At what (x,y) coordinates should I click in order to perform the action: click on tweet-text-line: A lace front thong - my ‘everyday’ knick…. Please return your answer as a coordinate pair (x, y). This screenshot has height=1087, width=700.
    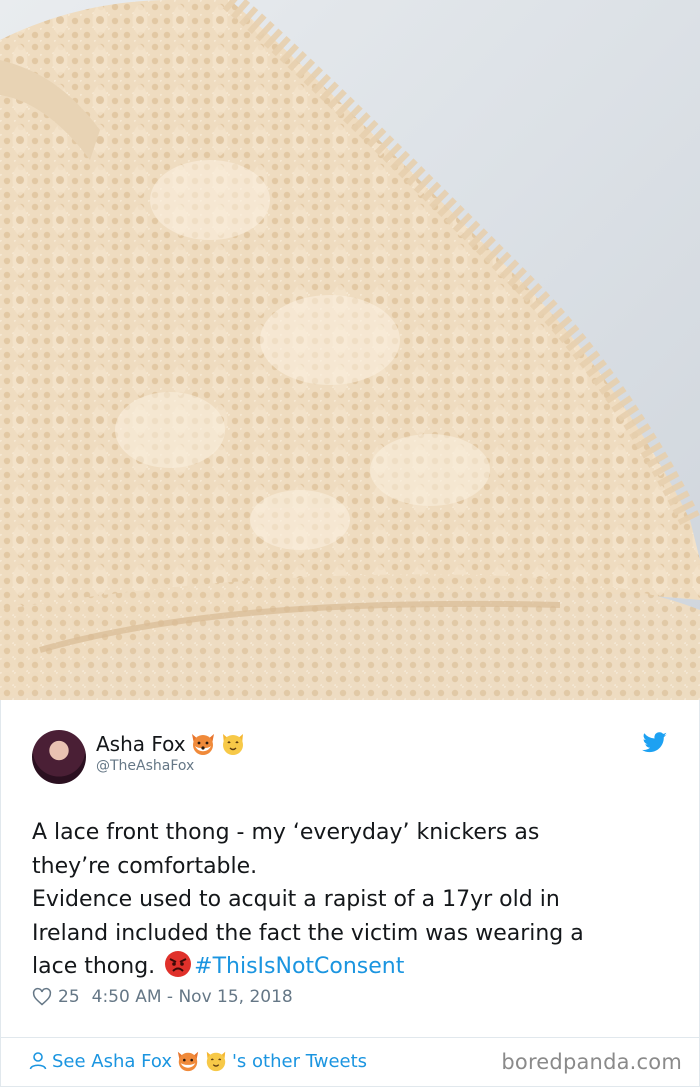
    Looking at the image, I should click on (286, 832).